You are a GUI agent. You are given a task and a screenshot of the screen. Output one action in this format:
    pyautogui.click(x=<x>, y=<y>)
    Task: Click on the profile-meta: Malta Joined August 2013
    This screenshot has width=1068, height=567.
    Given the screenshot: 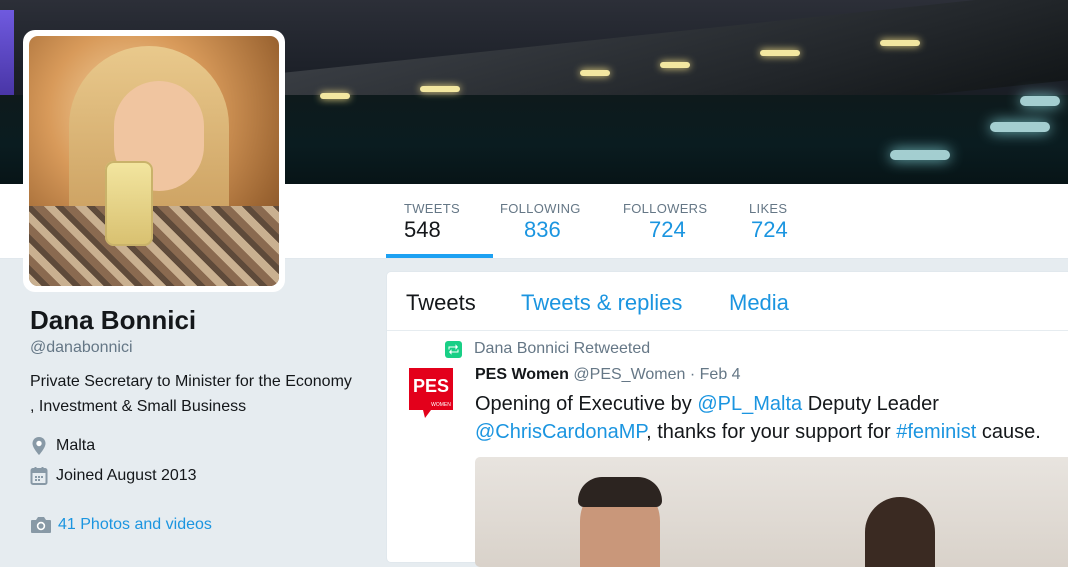 What is the action you would take?
    pyautogui.click(x=200, y=461)
    